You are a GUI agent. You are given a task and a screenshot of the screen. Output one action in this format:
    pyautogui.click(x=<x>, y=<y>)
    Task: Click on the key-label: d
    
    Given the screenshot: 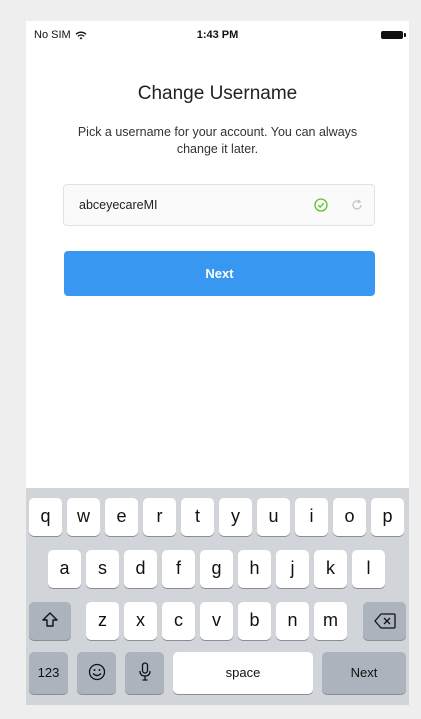 What is the action you would take?
    pyautogui.click(x=140, y=568)
    